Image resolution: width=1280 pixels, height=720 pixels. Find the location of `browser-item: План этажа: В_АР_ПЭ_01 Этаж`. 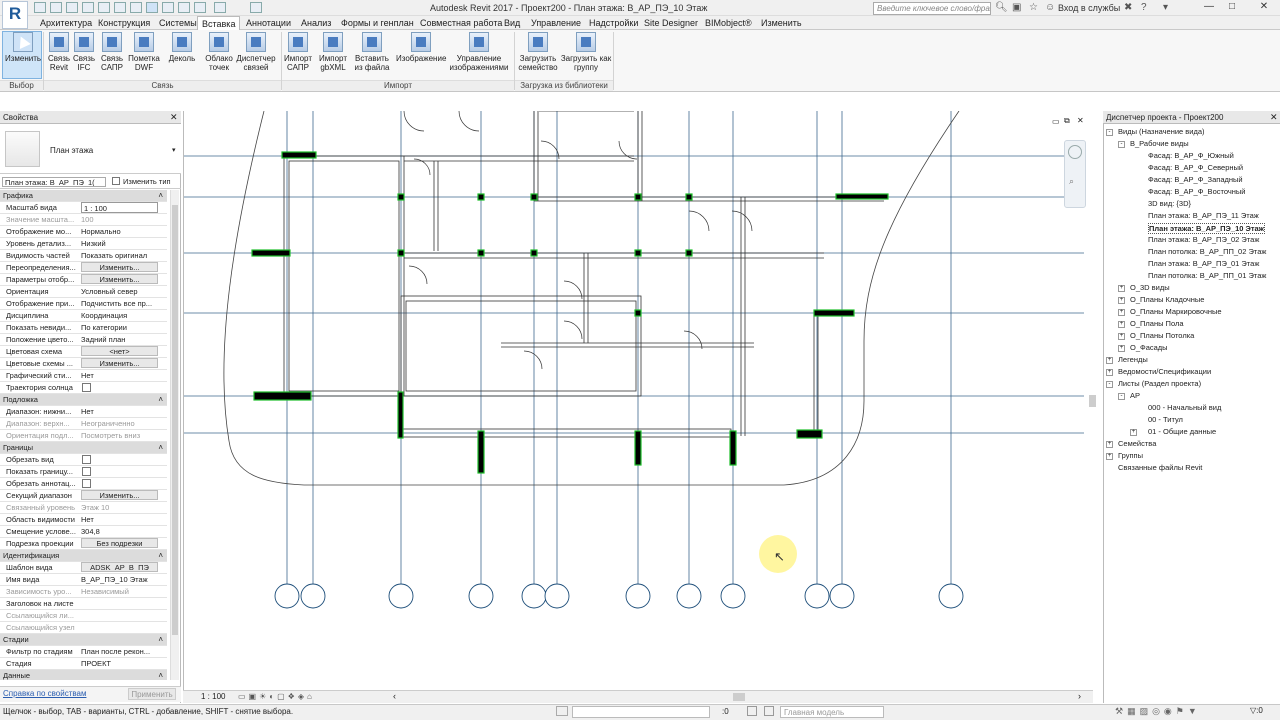

browser-item: План этажа: В_АР_ПЭ_01 Этаж is located at coordinates (1203, 263).